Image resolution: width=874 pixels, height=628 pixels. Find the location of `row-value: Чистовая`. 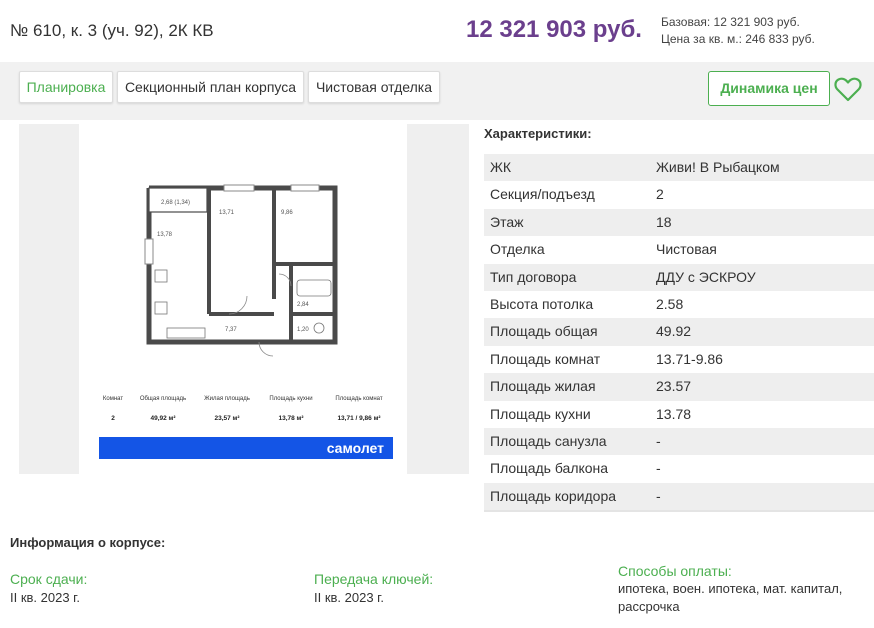

row-value: Чистовая is located at coordinates (686, 249).